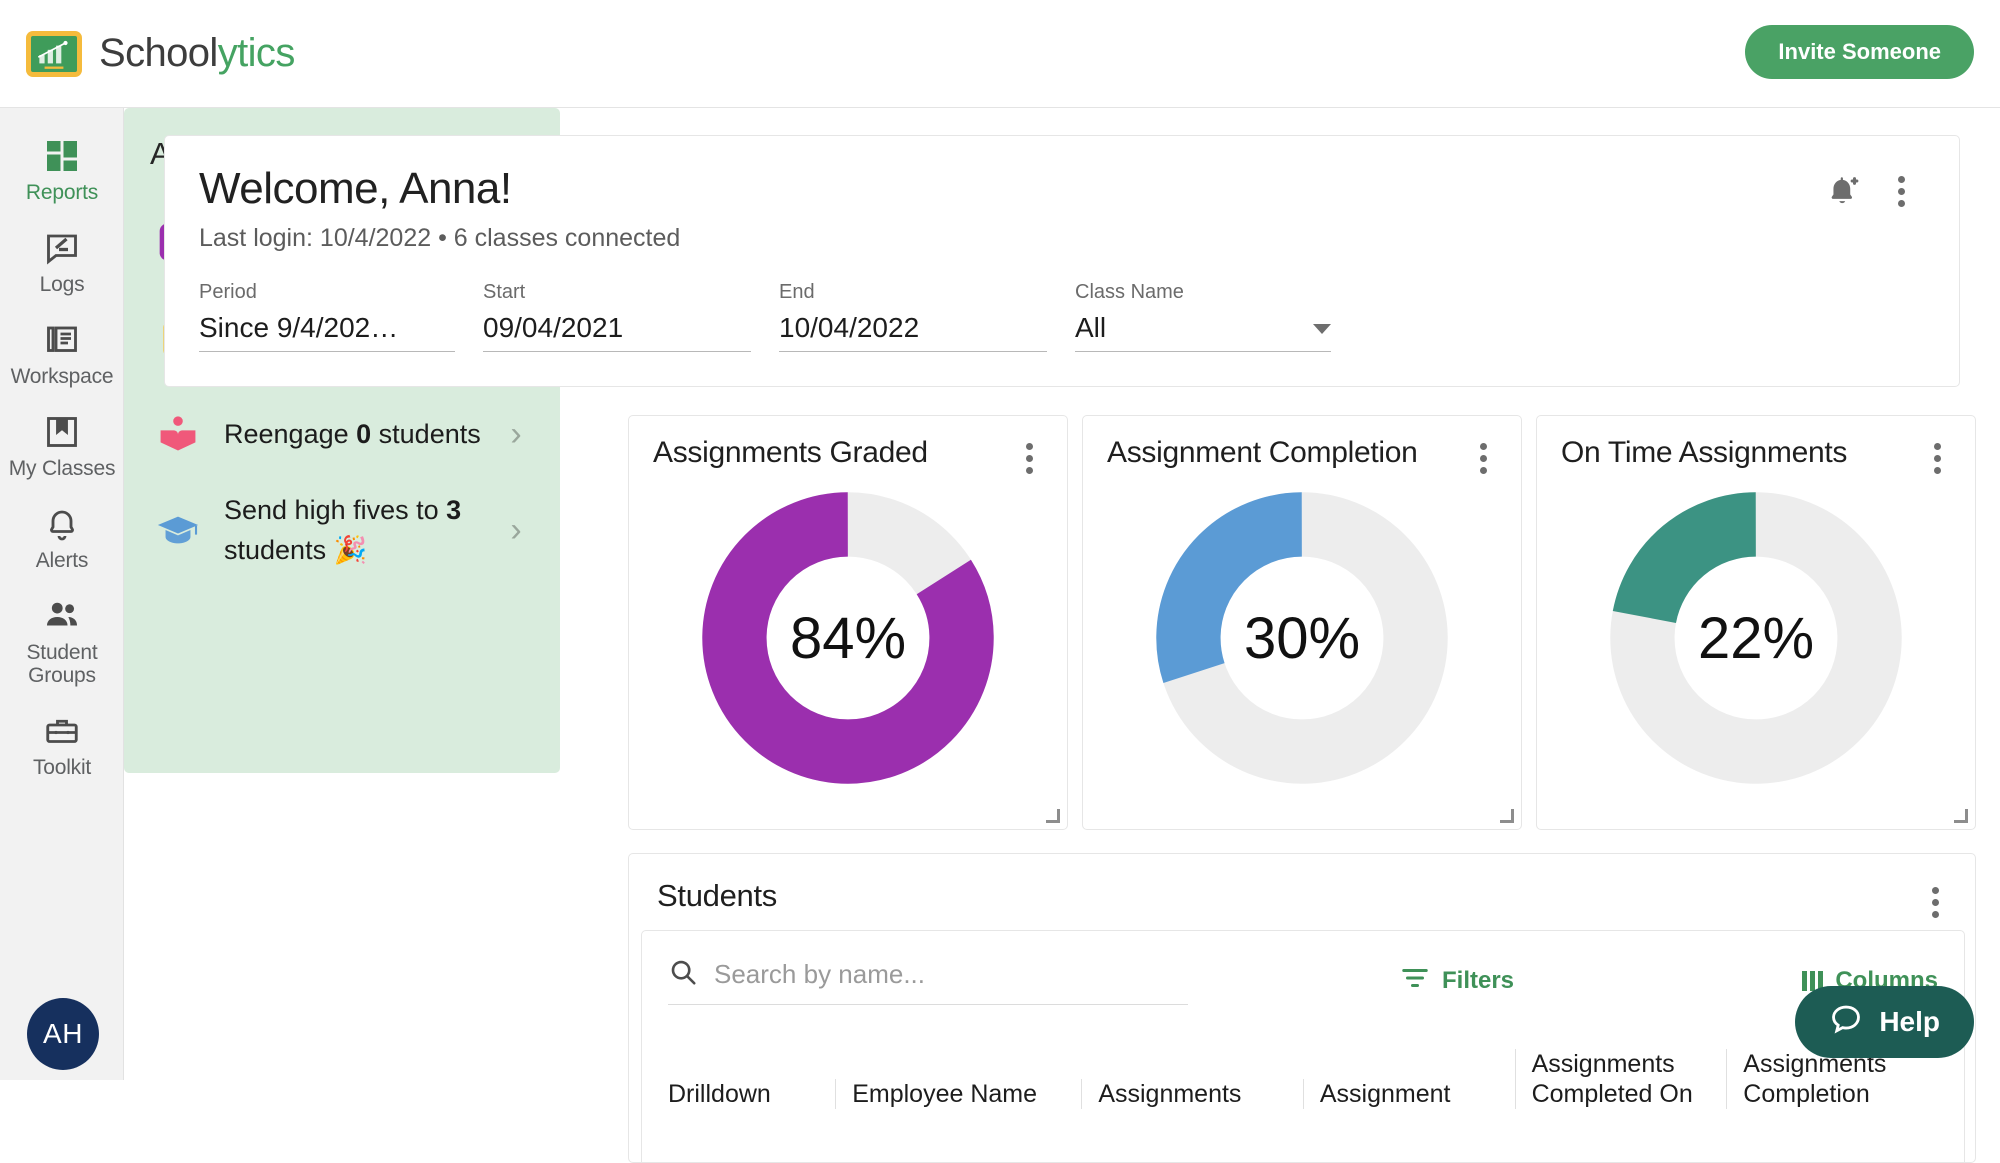  I want to click on sidebar-item-toolkit: Toolkit, so click(62, 743).